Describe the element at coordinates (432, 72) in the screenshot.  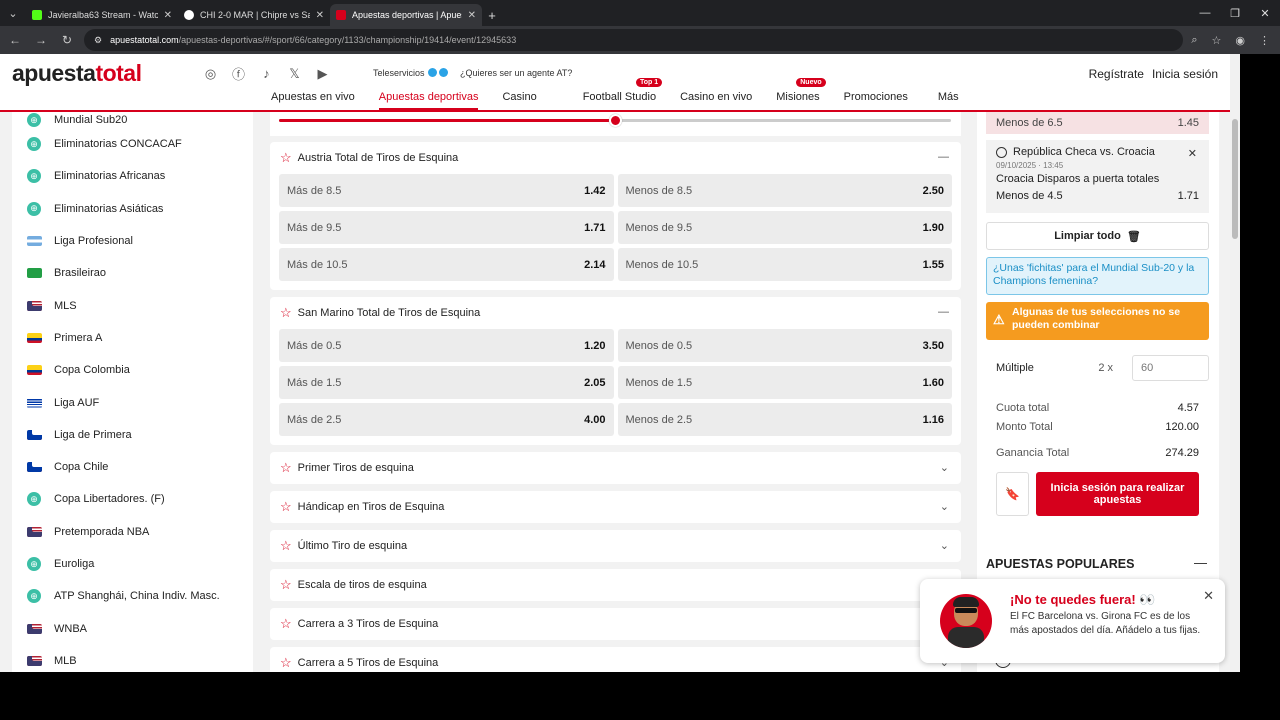
I see `telegram-icon` at that location.